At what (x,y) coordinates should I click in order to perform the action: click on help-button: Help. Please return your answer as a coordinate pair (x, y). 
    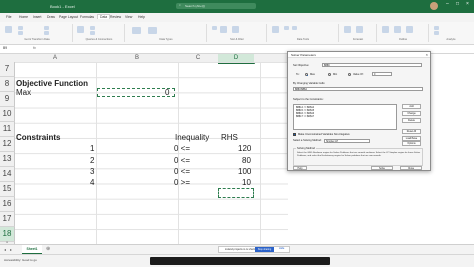
    Looking at the image, I should click on (300, 168).